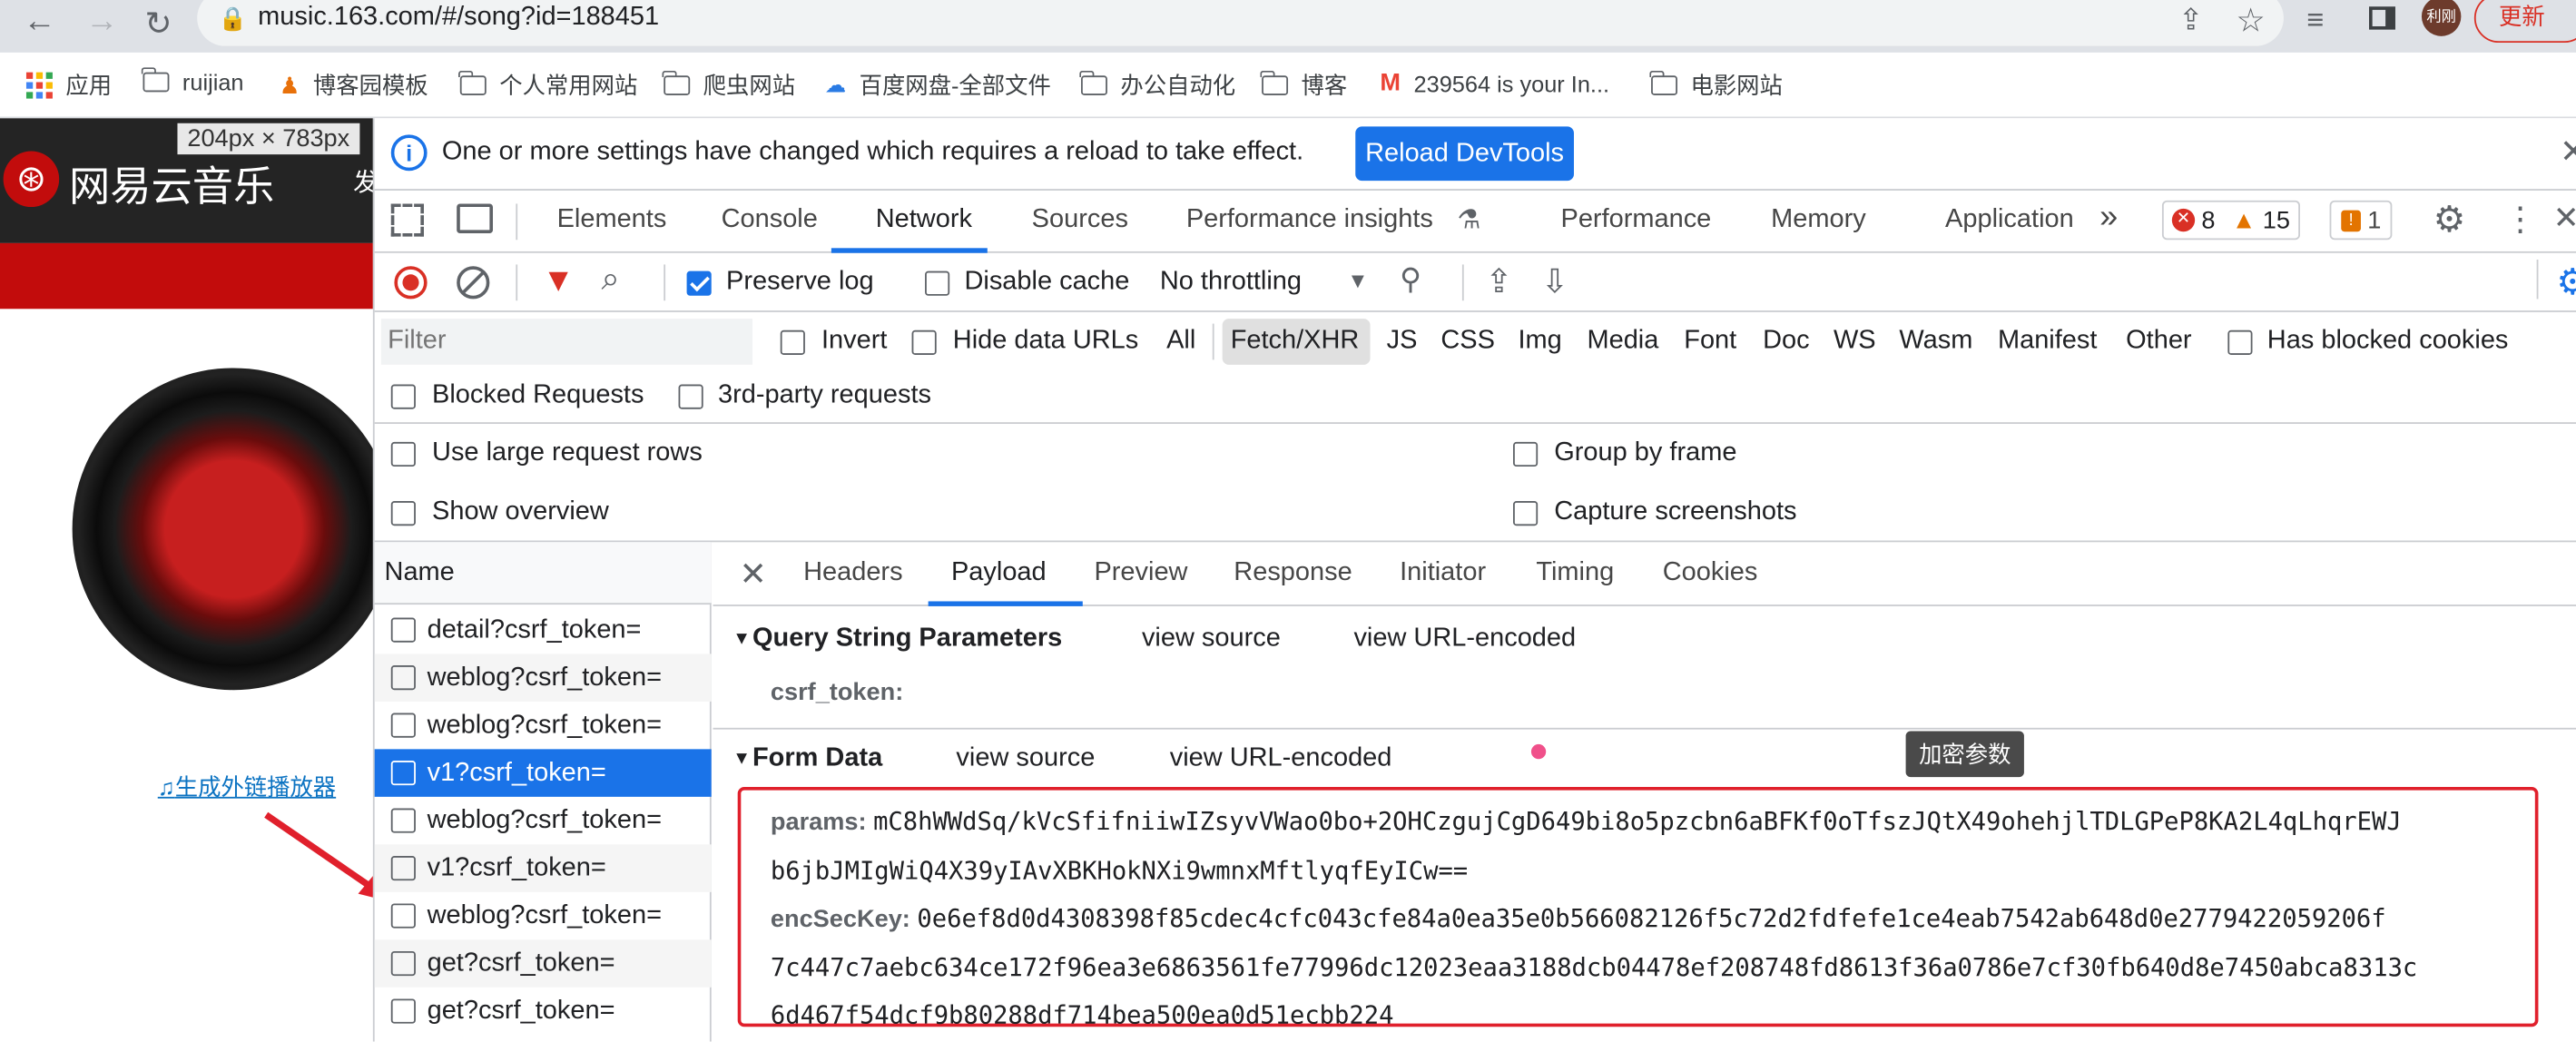 The width and height of the screenshot is (2576, 1042). Describe the element at coordinates (1080, 220) in the screenshot. I see `tab-sources: Sources` at that location.